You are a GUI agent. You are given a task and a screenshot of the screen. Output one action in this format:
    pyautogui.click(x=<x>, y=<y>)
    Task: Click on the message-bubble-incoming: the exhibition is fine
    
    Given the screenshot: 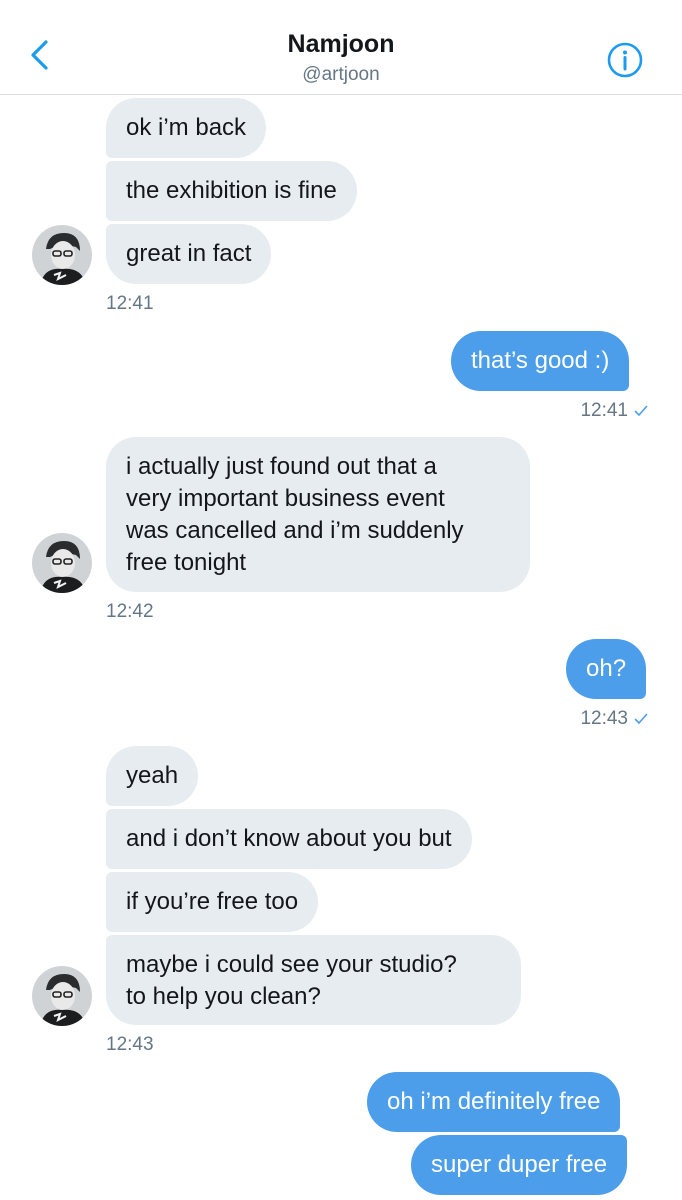 What is the action you would take?
    pyautogui.click(x=231, y=191)
    